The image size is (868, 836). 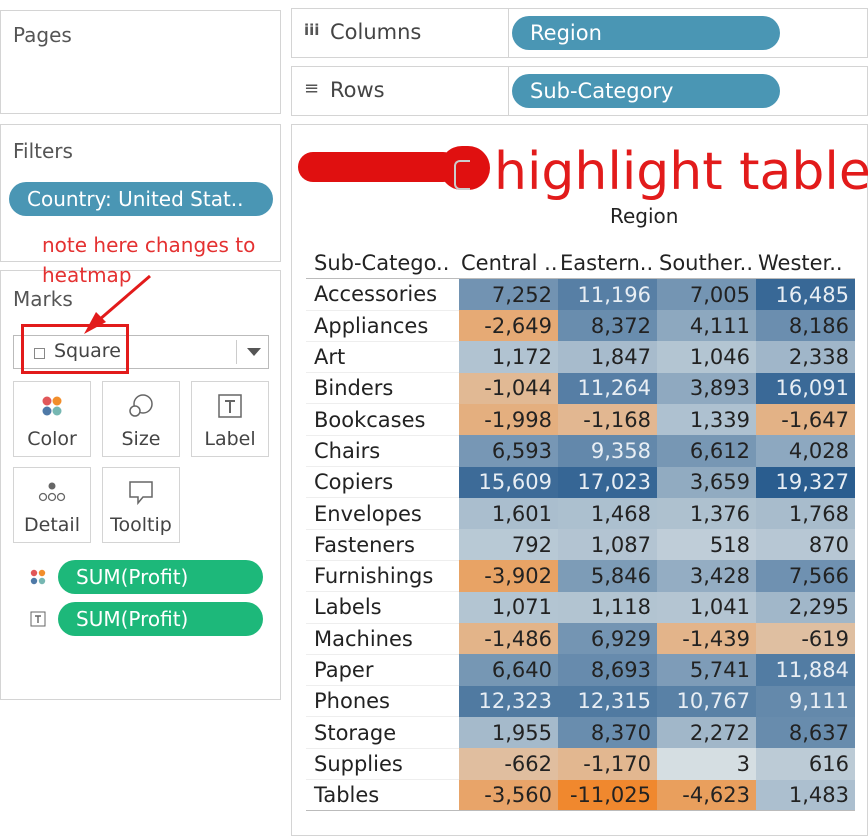 What do you see at coordinates (805, 764) in the screenshot?
I see `heatmap-cell: 616` at bounding box center [805, 764].